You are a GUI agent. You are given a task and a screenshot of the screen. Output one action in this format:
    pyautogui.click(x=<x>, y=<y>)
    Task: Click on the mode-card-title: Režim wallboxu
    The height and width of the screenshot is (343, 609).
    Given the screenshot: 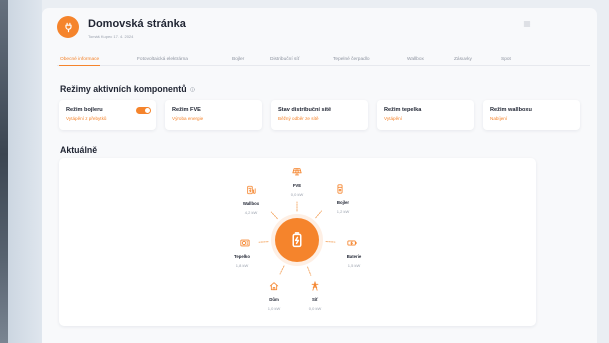 What is the action you would take?
    pyautogui.click(x=511, y=109)
    